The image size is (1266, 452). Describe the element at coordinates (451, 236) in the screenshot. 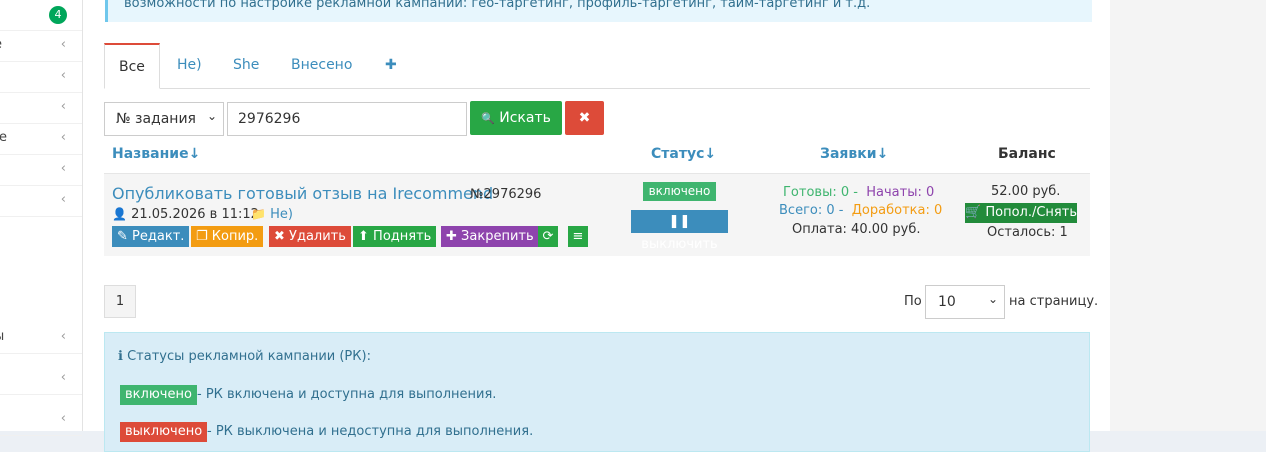

I see `pin-icon: ✚` at that location.